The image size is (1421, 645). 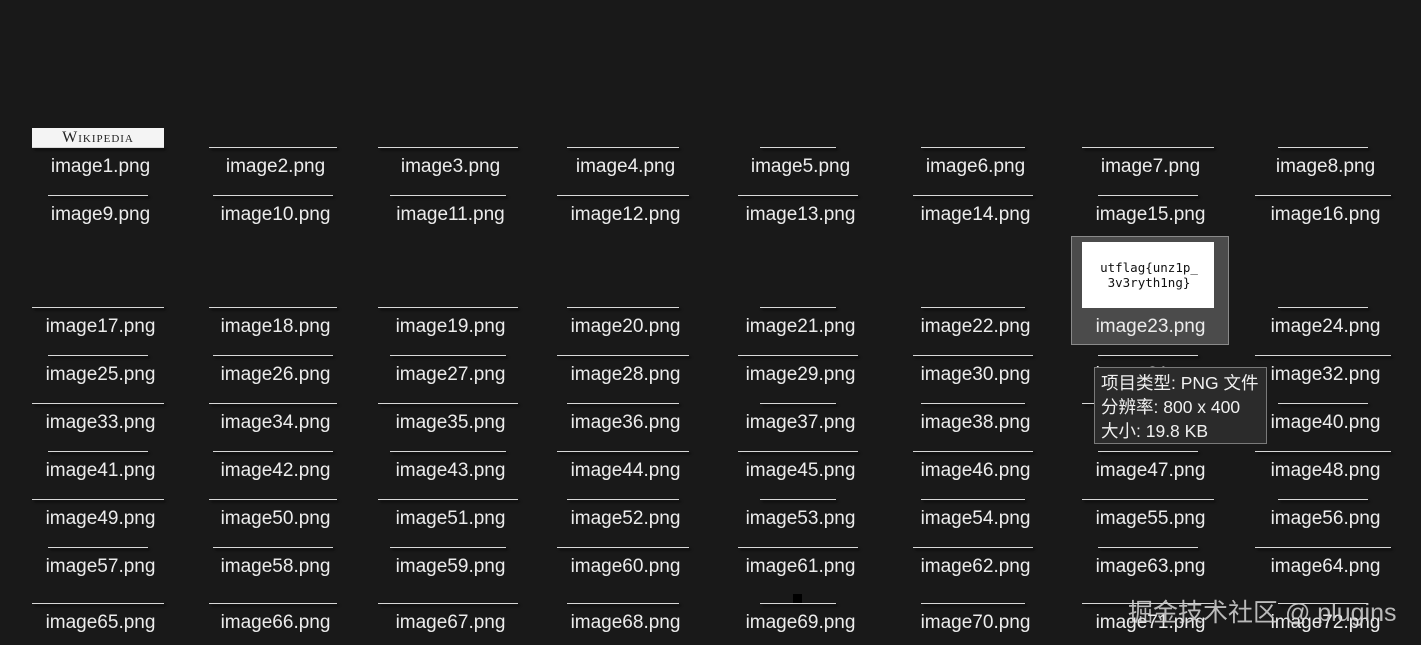 I want to click on file-name-label: image41.png, so click(x=100, y=470).